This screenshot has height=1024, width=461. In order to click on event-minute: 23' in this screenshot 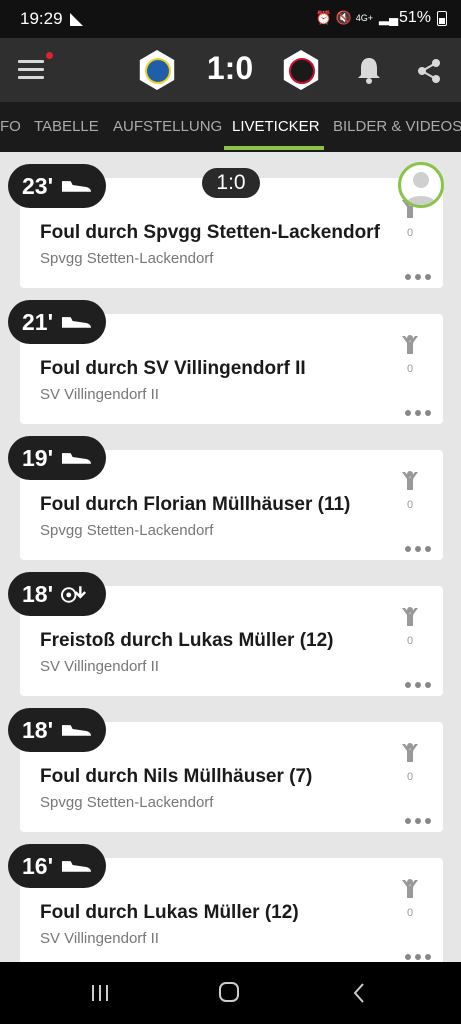, I will do `click(38, 185)`.